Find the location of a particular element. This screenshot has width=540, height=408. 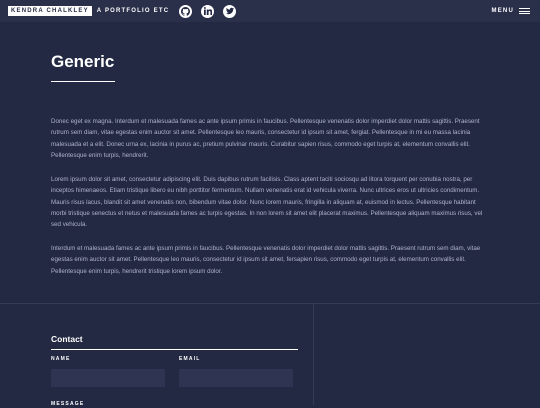

footer-column-divider is located at coordinates (313, 354).